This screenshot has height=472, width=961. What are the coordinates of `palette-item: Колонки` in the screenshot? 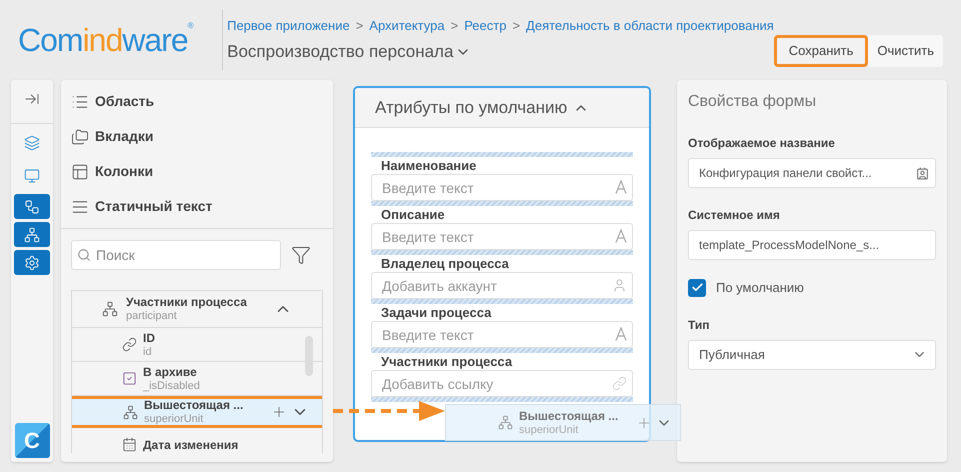 It's located at (197, 171).